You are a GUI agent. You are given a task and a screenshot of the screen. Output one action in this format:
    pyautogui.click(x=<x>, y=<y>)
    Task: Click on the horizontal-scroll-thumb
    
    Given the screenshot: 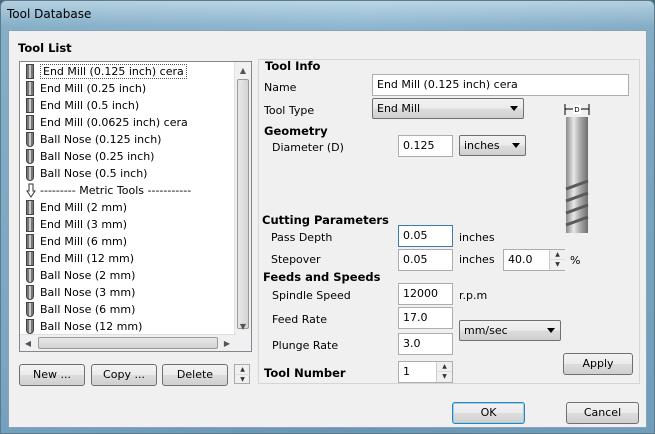 What is the action you would take?
    pyautogui.click(x=128, y=343)
    